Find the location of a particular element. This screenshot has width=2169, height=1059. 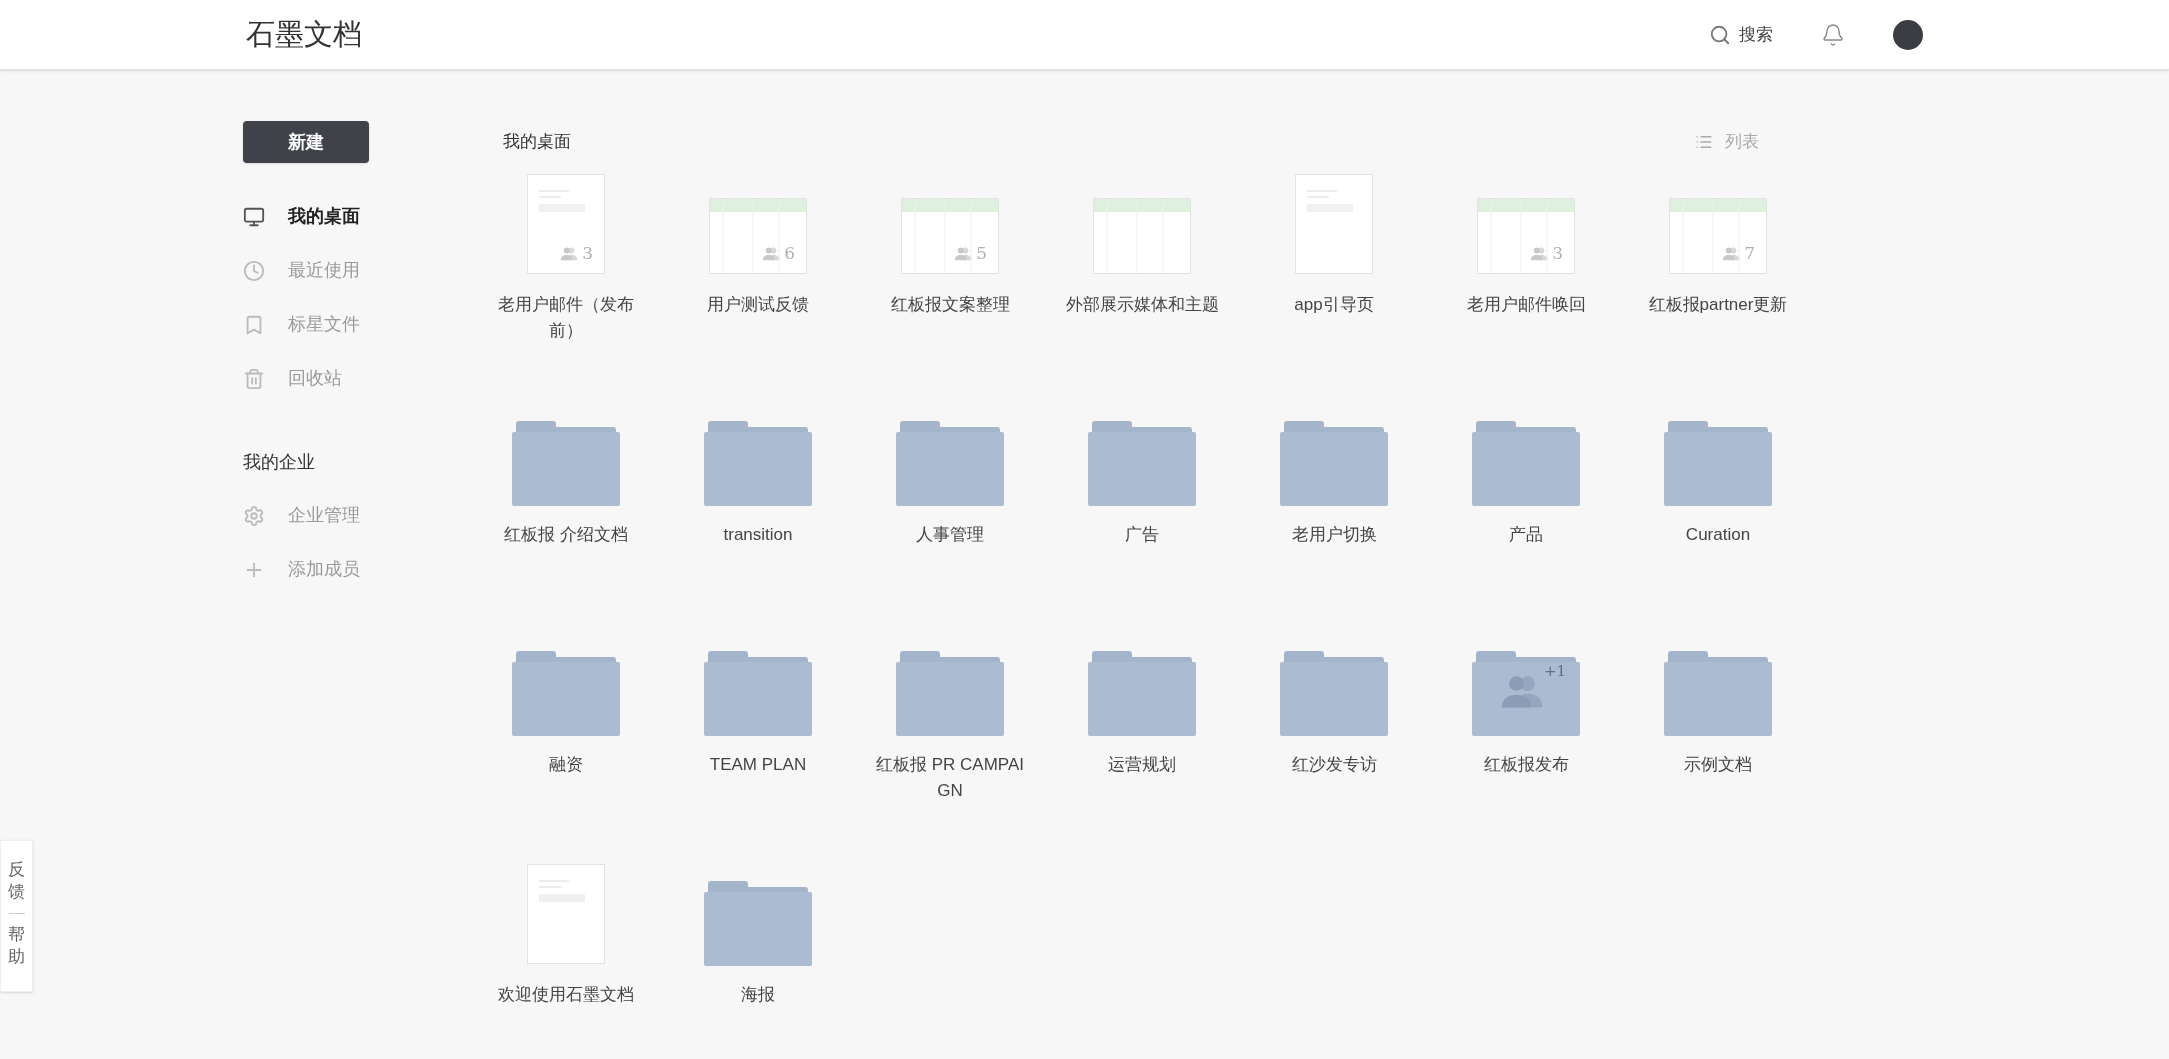

trash-icon is located at coordinates (254, 378).